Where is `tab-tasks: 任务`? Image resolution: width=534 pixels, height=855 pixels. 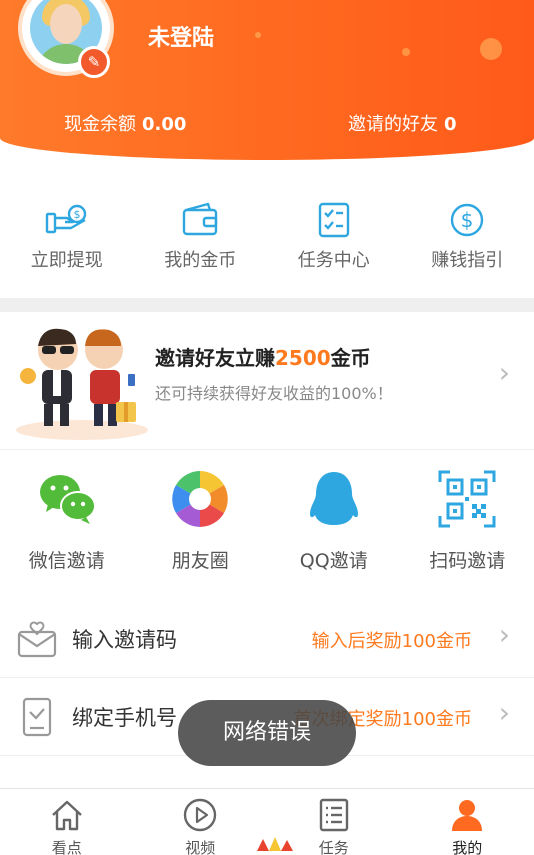
tab-tasks: 任务 is located at coordinates (334, 822).